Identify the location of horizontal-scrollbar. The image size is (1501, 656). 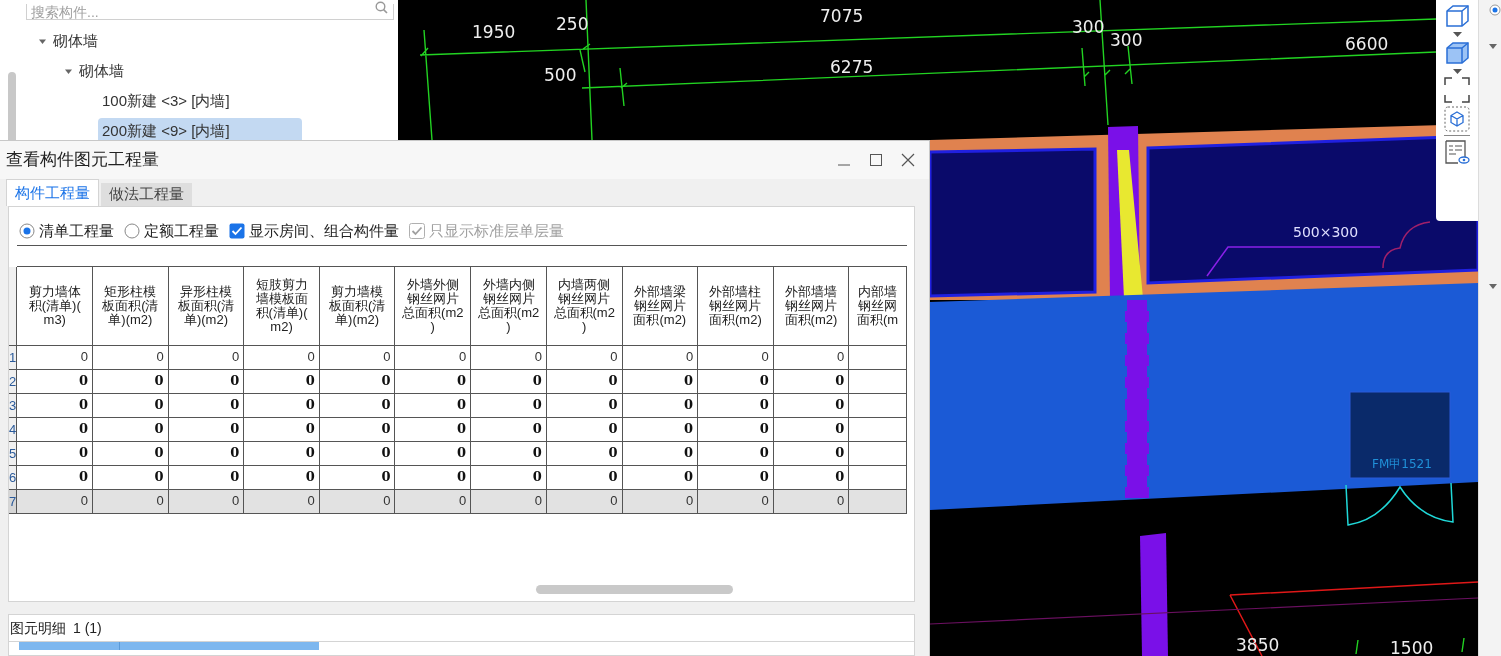
(634, 589).